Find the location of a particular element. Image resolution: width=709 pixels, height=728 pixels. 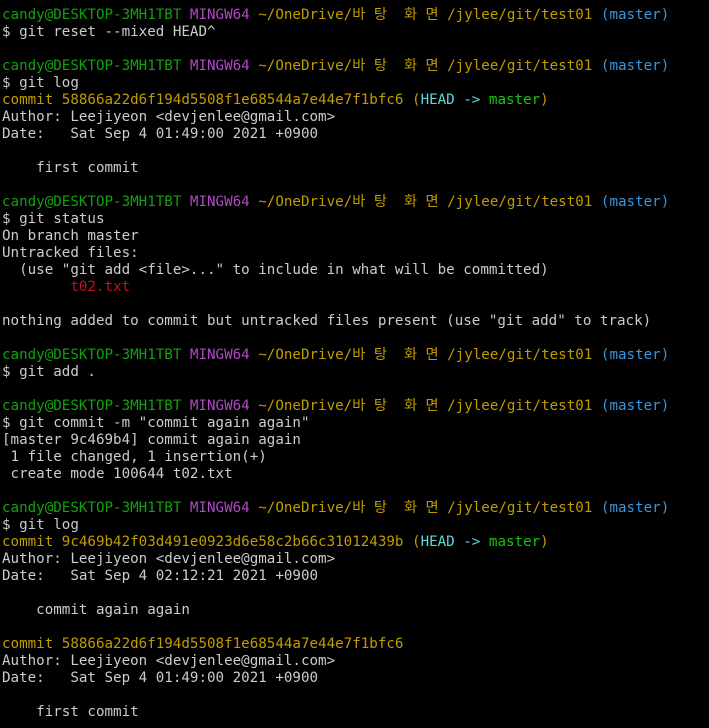

command-line: $ git reset --mixed HEAD^ is located at coordinates (109, 32).